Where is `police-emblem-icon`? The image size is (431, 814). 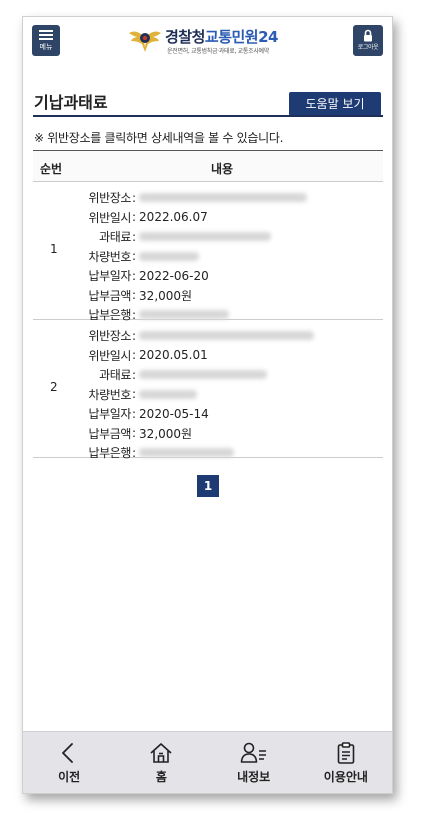 police-emblem-icon is located at coordinates (145, 41).